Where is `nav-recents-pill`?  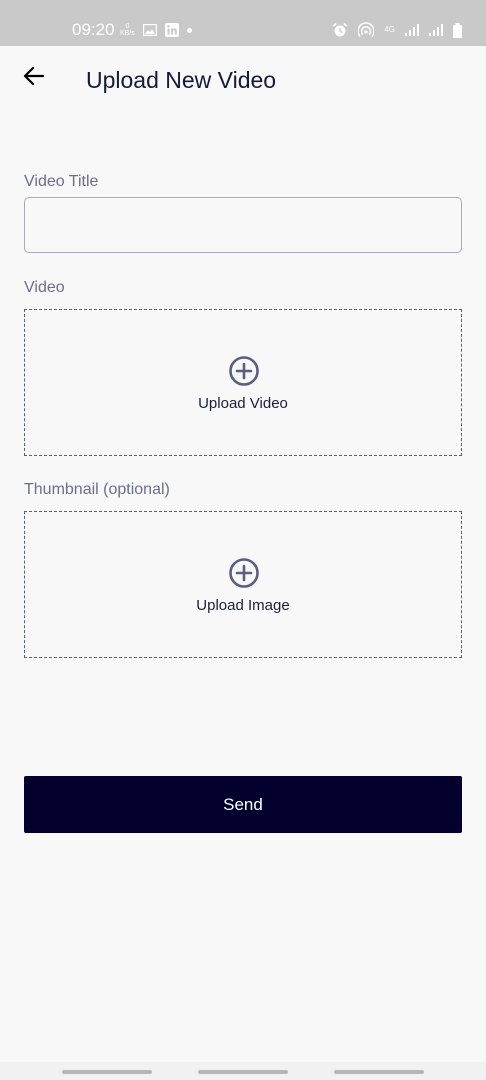 nav-recents-pill is located at coordinates (107, 1072).